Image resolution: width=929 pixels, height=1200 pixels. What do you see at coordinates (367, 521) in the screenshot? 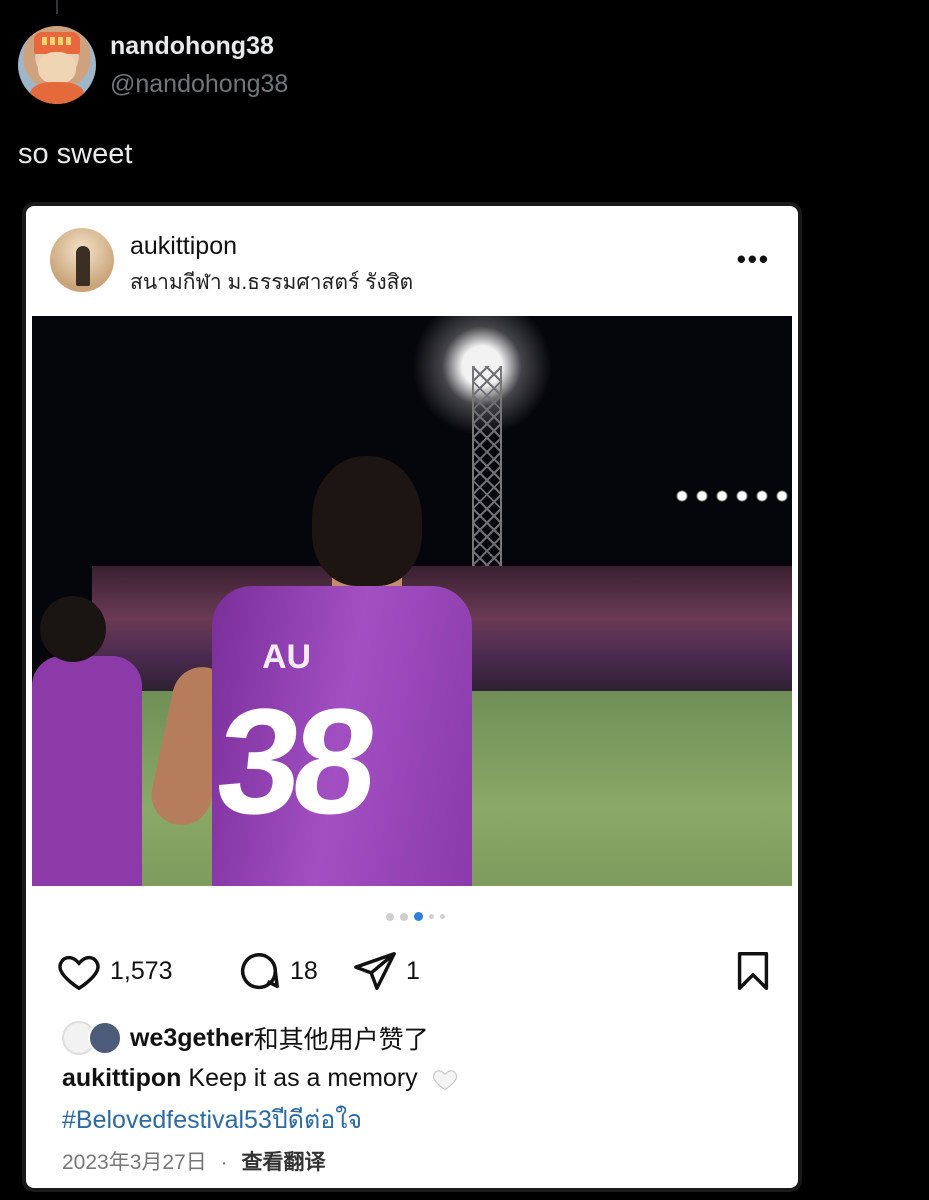
I see `player-head` at bounding box center [367, 521].